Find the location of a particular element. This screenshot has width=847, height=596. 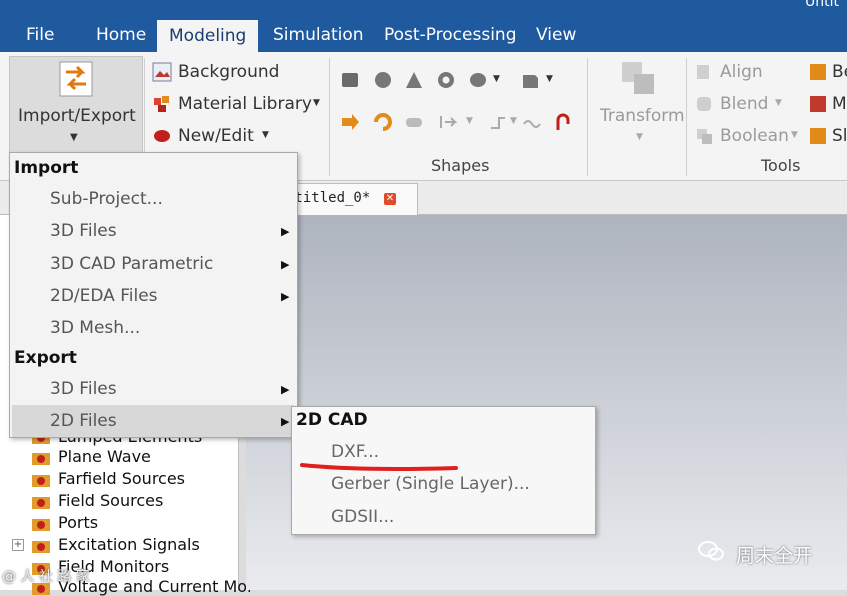

transform-icon is located at coordinates (640, 80).